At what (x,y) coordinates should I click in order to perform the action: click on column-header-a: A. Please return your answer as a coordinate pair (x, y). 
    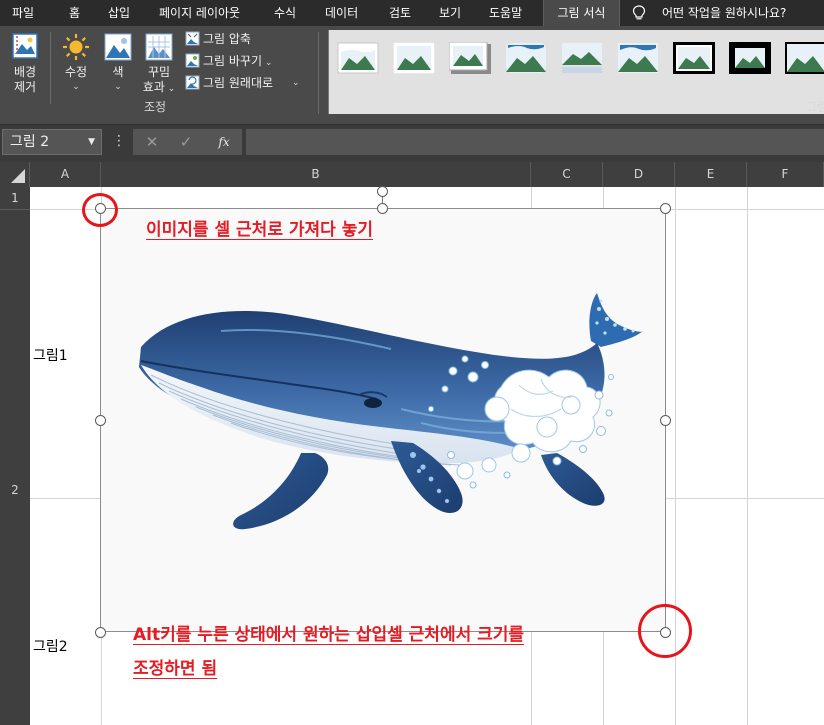
    Looking at the image, I should click on (65, 174).